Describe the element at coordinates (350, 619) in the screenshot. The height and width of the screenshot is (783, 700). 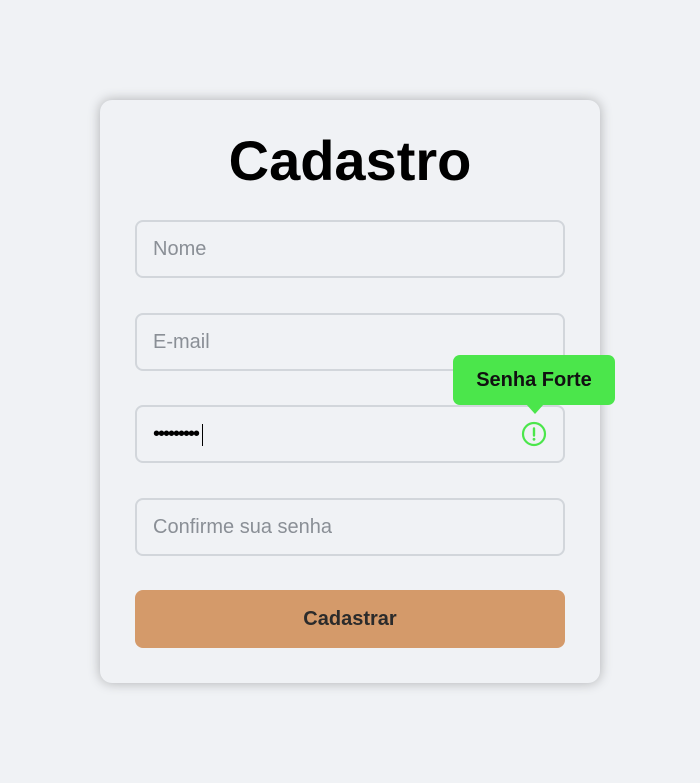
I see `signup-submit-button: Cadastrar` at that location.